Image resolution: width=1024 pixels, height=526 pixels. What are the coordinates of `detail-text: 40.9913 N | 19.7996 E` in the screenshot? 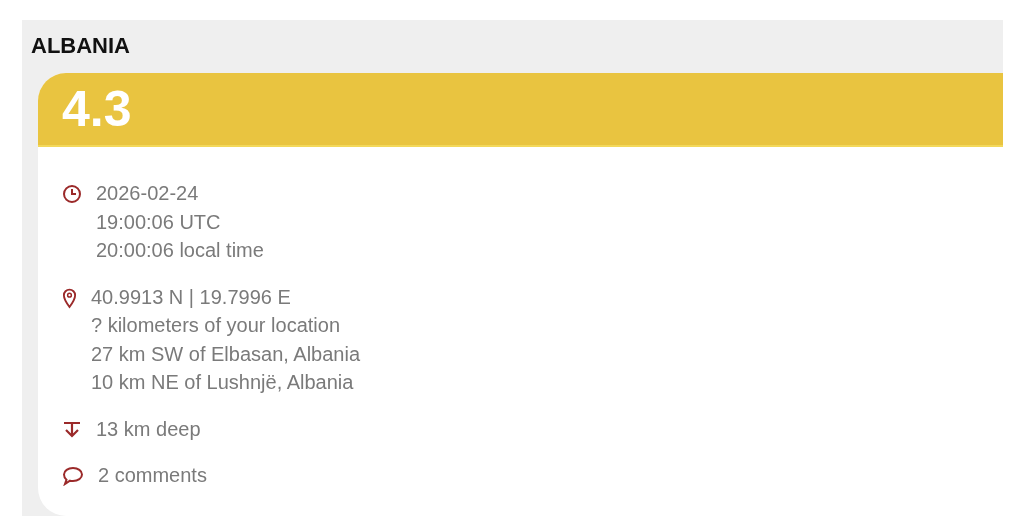 It's located at (191, 297).